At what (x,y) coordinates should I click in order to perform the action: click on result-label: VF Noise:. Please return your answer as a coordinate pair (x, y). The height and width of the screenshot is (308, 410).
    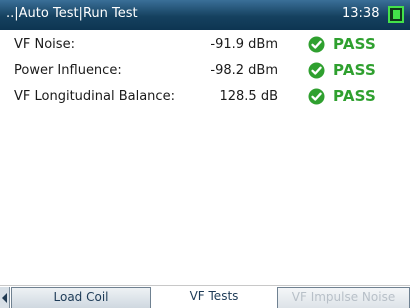
    Looking at the image, I should click on (44, 44).